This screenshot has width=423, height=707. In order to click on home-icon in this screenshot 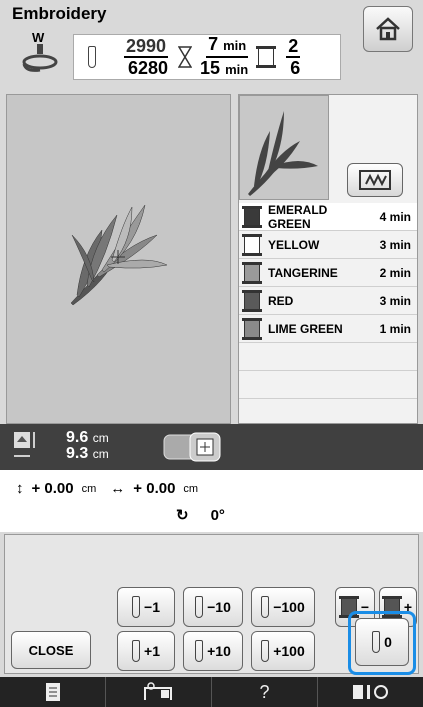, I will do `click(388, 29)`.